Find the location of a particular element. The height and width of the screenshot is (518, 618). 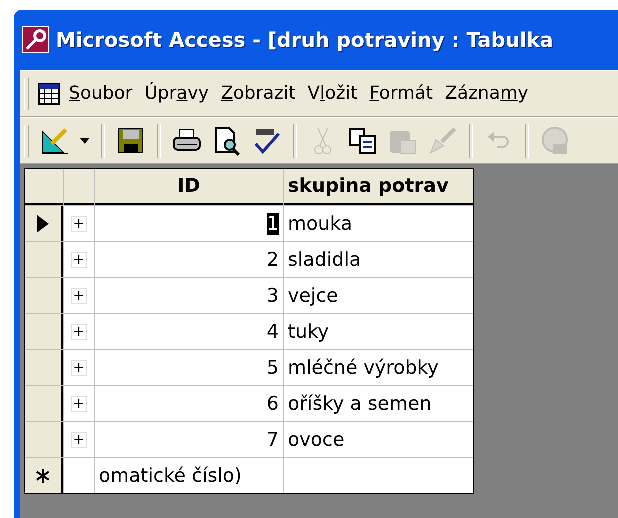

current-row-arrow-icon is located at coordinates (43, 223).